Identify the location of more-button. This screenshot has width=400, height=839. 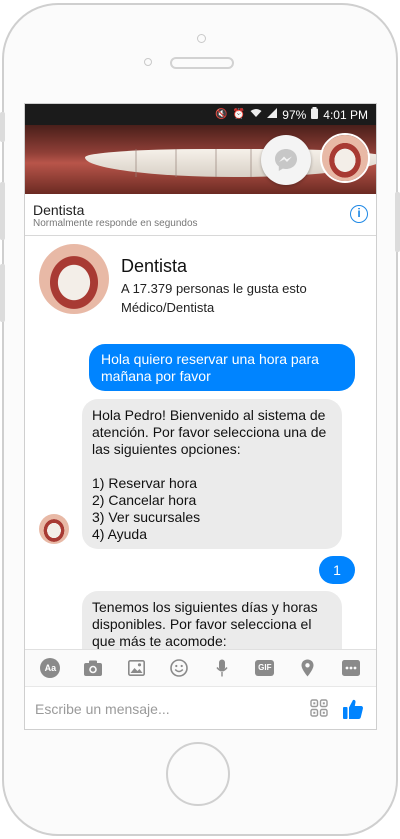
(351, 668).